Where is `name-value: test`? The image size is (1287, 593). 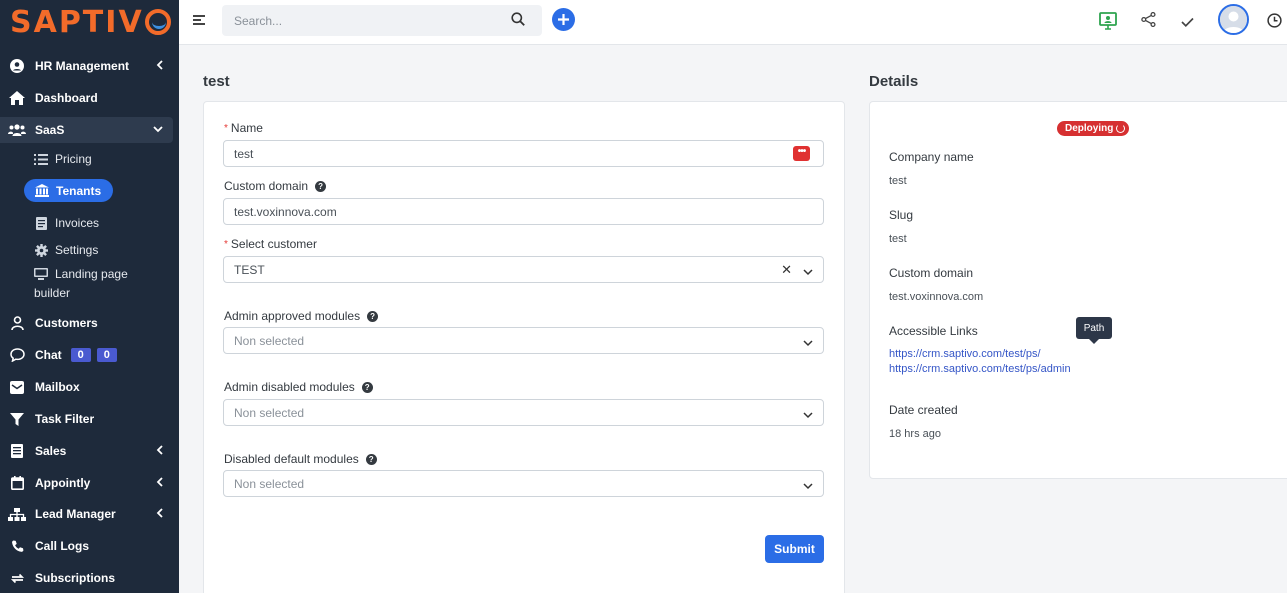
name-value: test is located at coordinates (244, 153).